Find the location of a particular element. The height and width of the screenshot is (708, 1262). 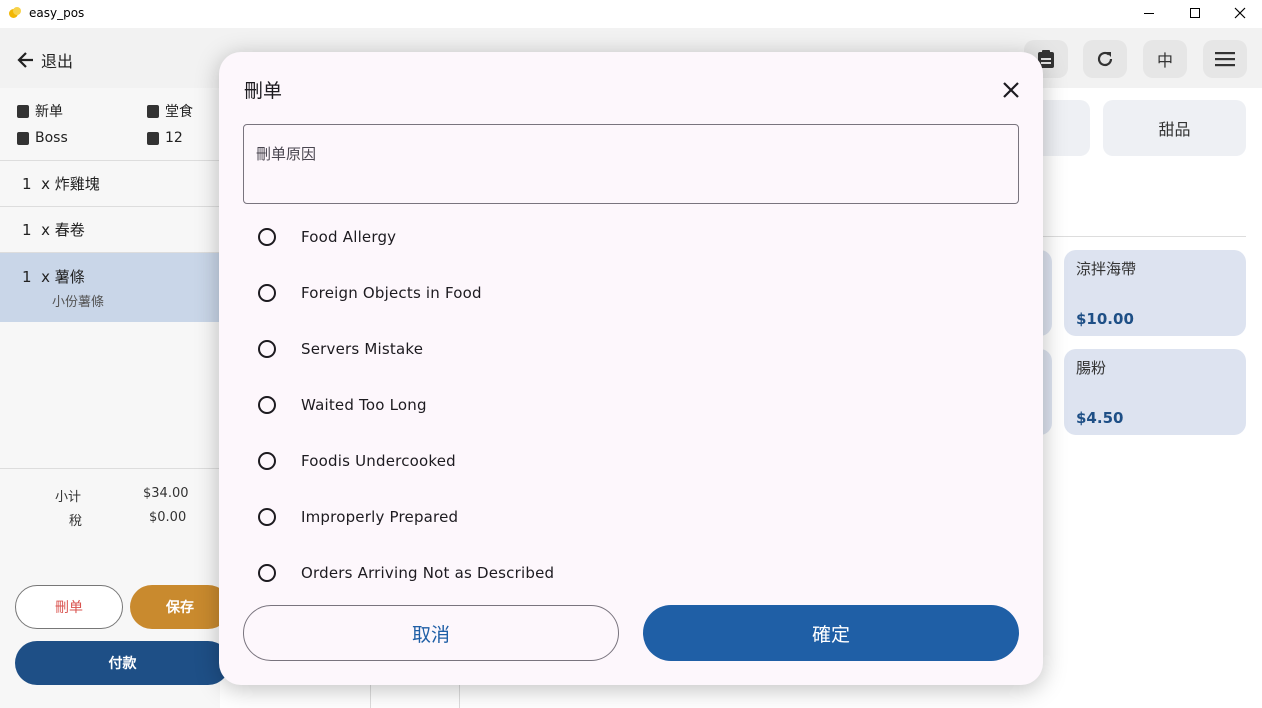

reason-field is located at coordinates (631, 164).